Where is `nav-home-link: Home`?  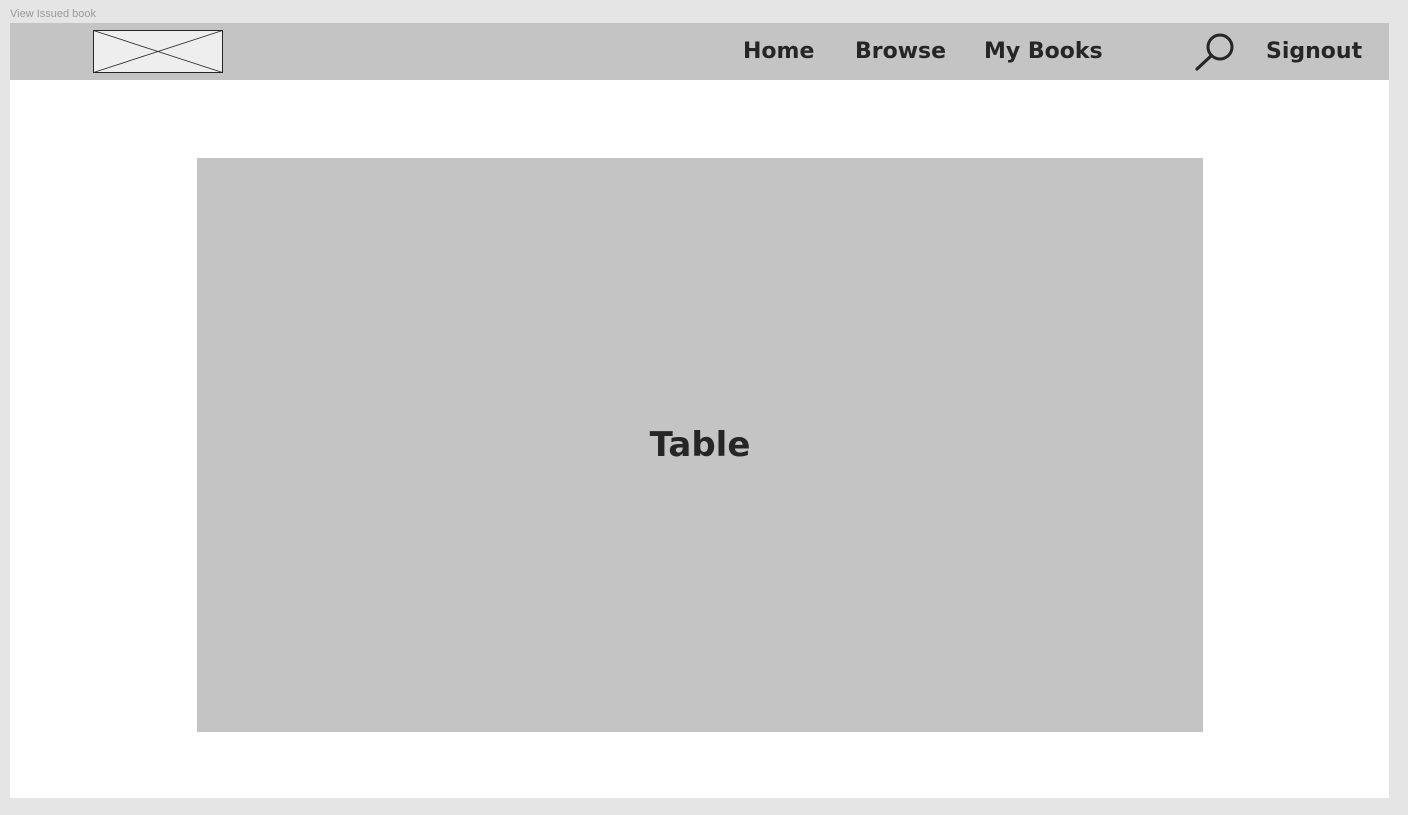
nav-home-link: Home is located at coordinates (778, 52).